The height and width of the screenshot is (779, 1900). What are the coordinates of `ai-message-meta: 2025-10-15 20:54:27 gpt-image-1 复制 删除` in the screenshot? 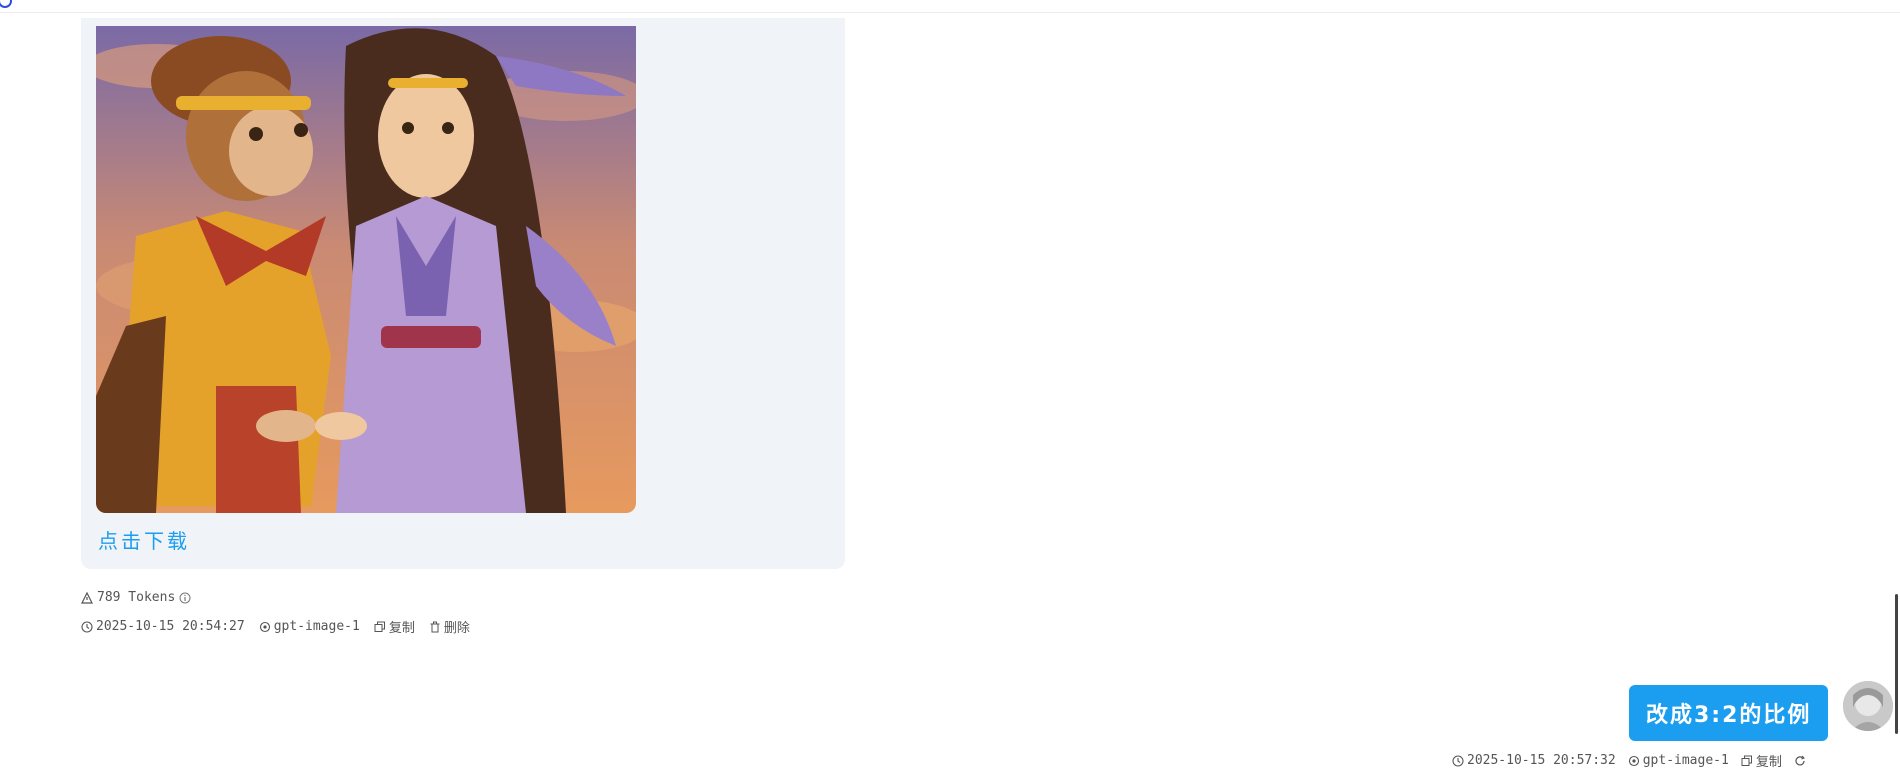 It's located at (275, 626).